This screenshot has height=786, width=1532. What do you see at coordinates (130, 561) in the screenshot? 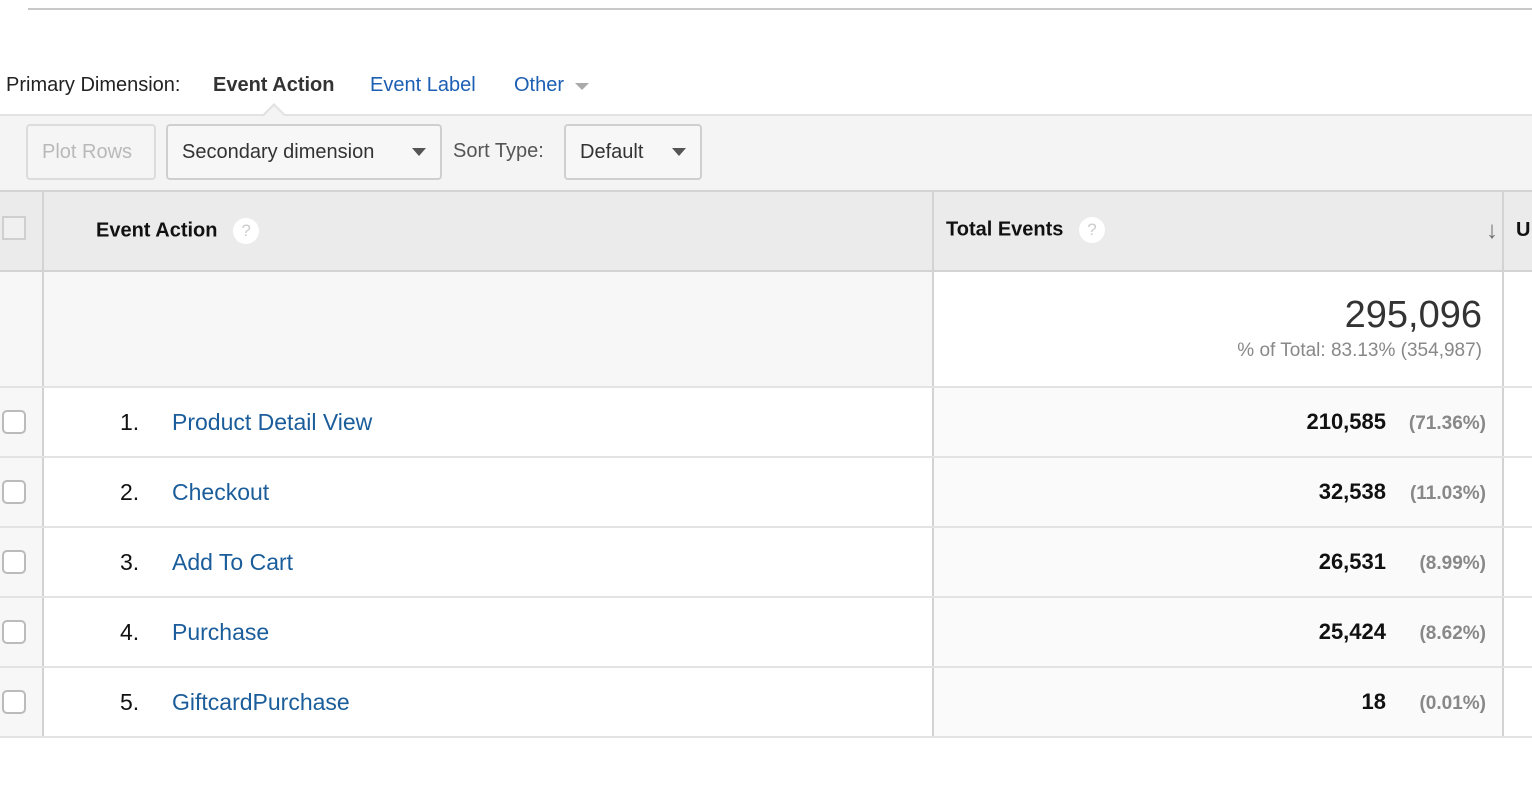
I see `row-index: 3.` at bounding box center [130, 561].